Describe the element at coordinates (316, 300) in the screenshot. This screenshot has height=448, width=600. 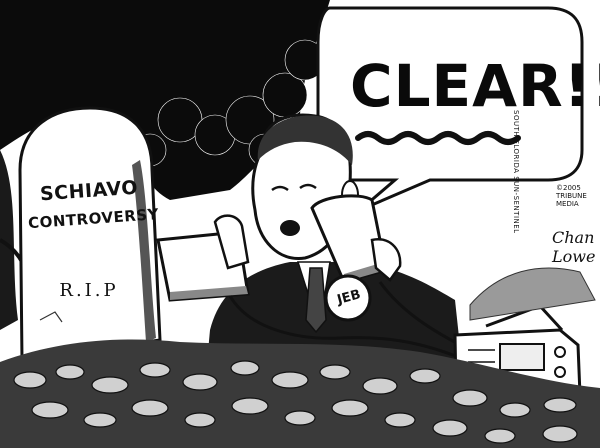
I see `man-tie` at that location.